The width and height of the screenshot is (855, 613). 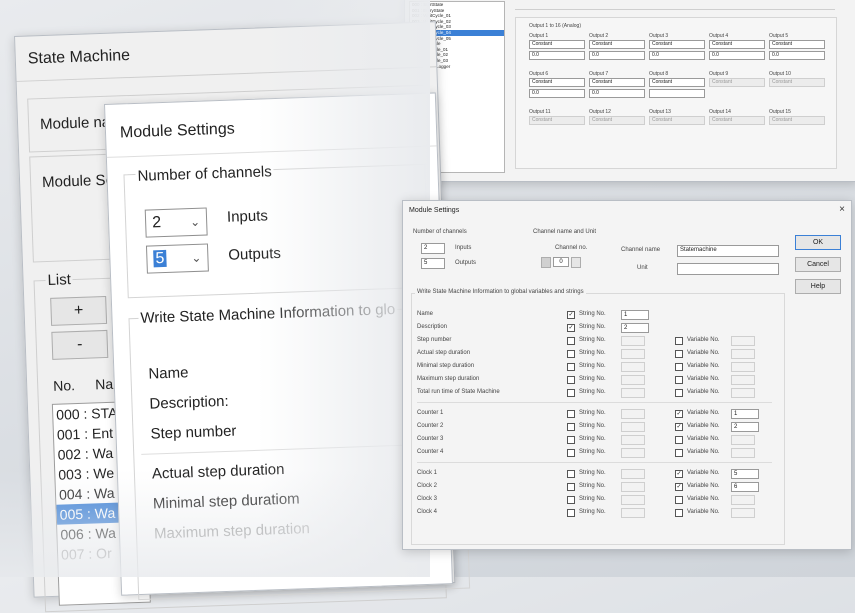 What do you see at coordinates (444, 353) in the screenshot?
I see `row-name: Actual step duration` at bounding box center [444, 353].